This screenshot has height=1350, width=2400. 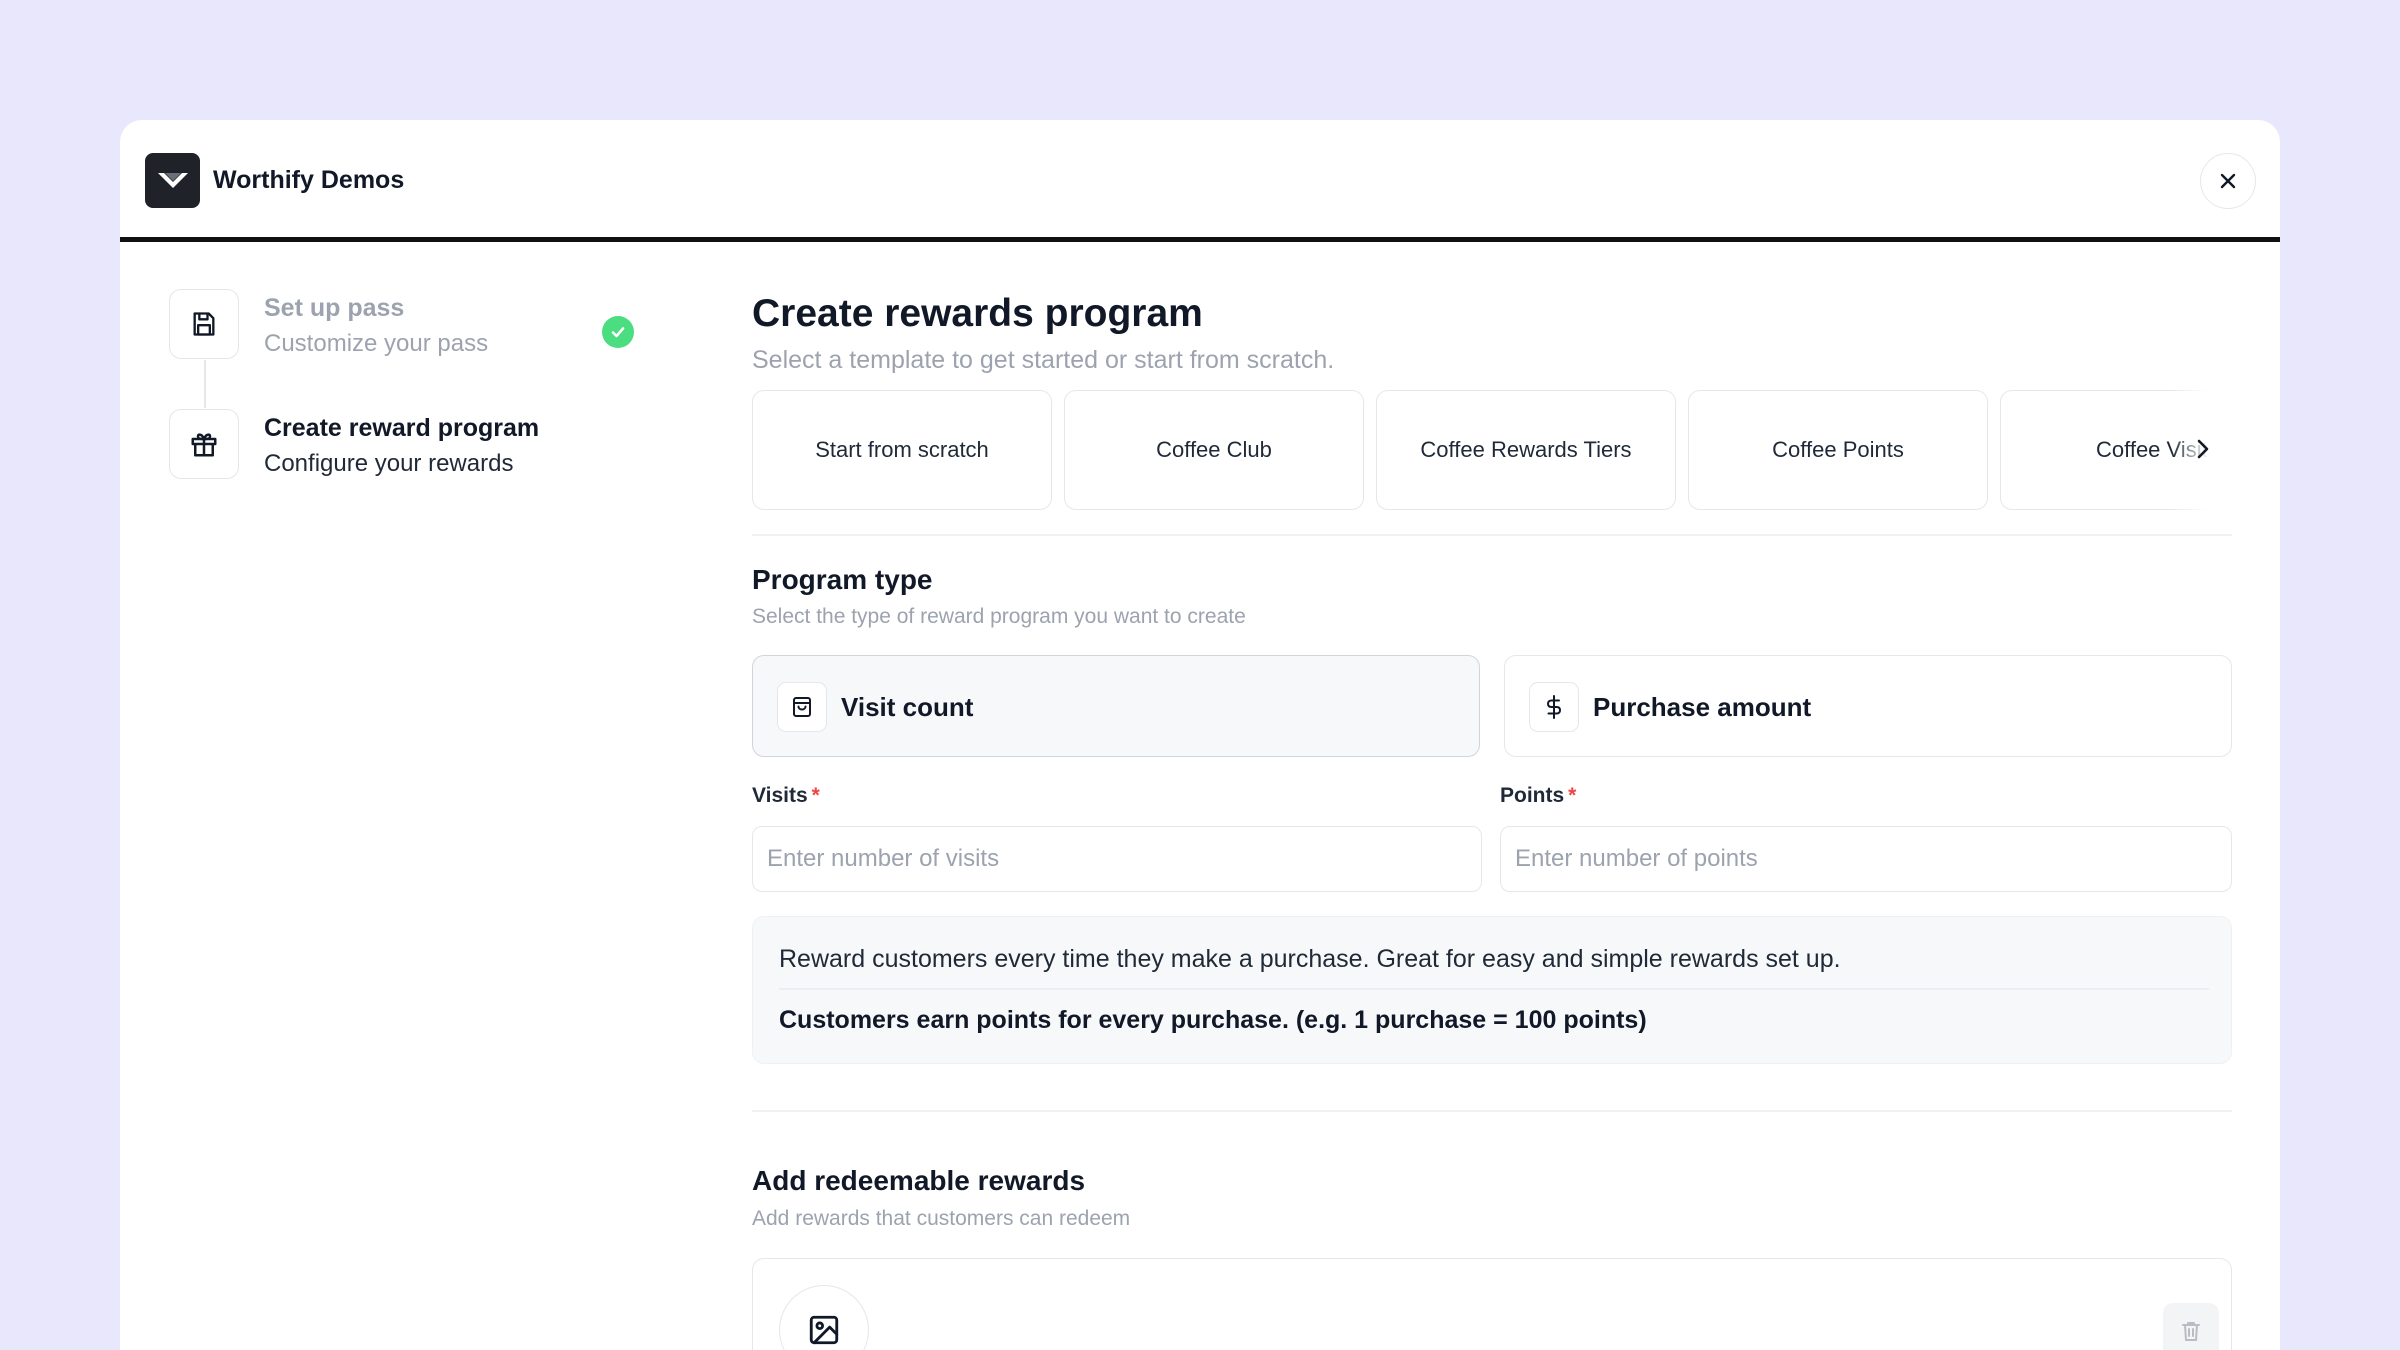 What do you see at coordinates (786, 795) in the screenshot?
I see `visits-label: Visits *` at bounding box center [786, 795].